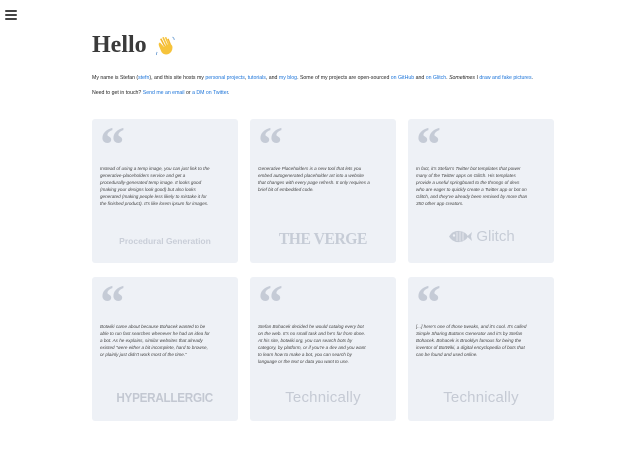  I want to click on draw-pictures-link: draw and fake pictures, so click(505, 78).